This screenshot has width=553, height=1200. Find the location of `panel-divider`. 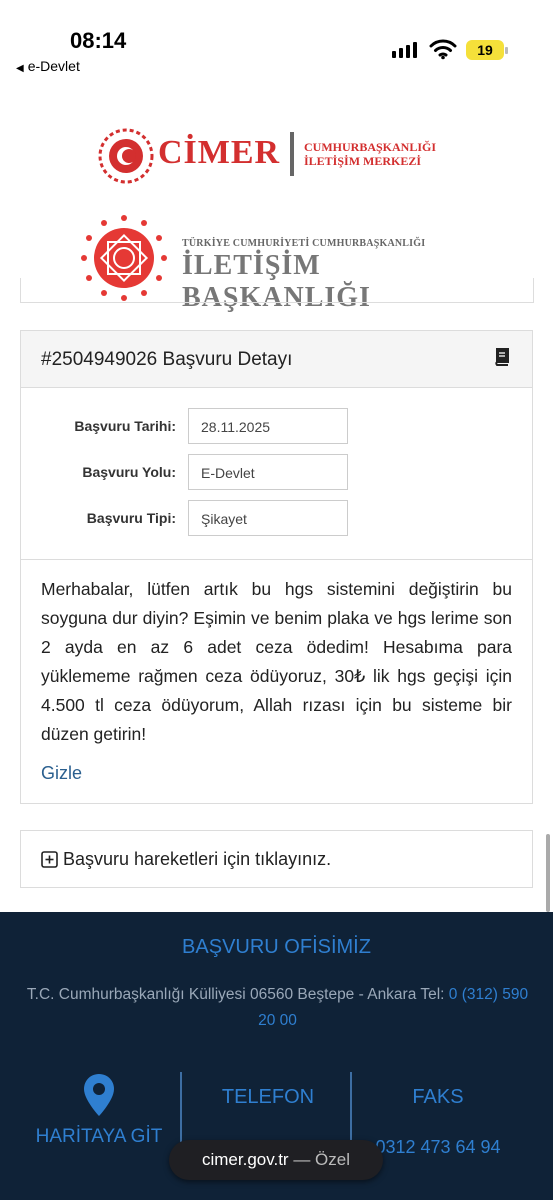

panel-divider is located at coordinates (276, 559).